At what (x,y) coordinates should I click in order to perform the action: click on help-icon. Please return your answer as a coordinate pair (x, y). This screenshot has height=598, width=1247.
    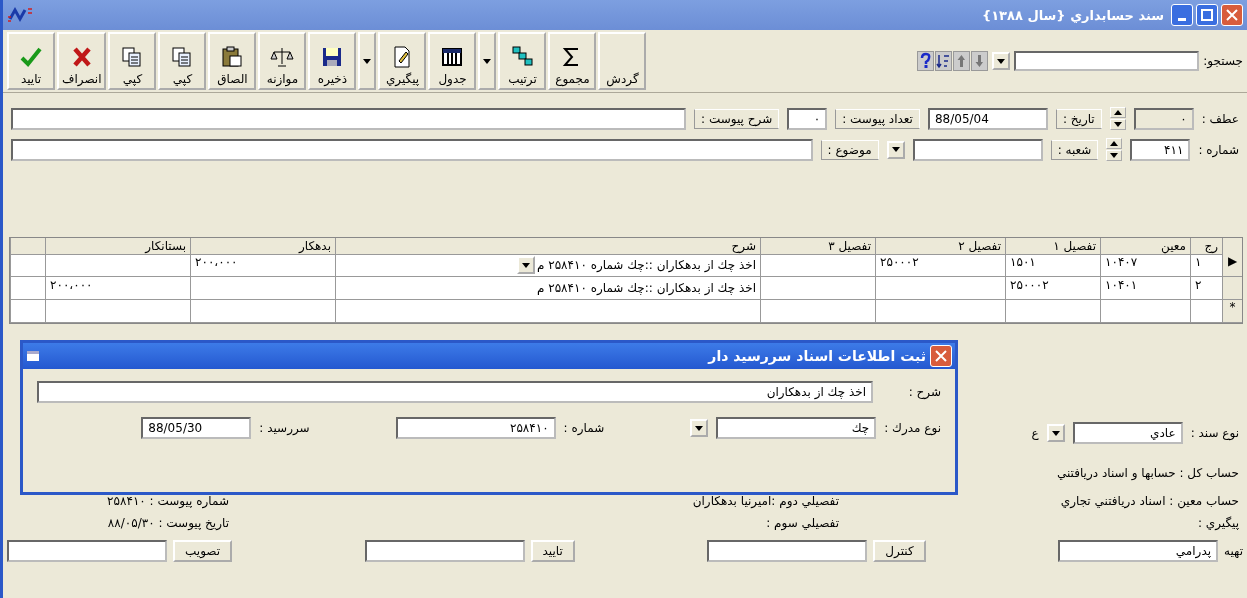
    Looking at the image, I should click on (926, 61).